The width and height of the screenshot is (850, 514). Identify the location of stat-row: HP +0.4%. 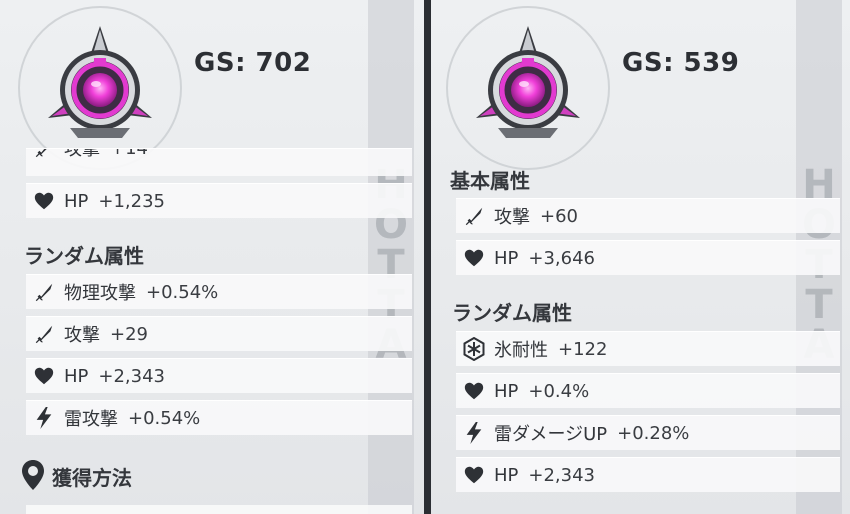
(648, 390).